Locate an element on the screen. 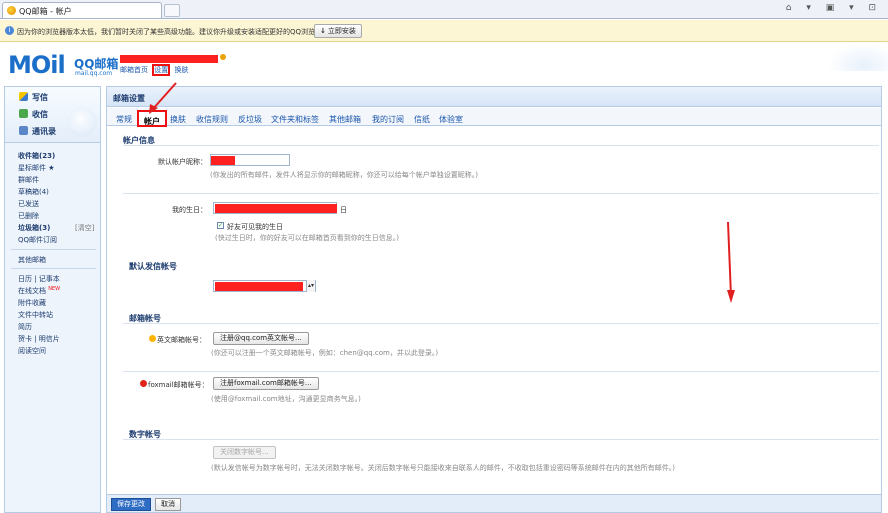 The width and height of the screenshot is (888, 513). arrow-down-scroll is located at coordinates (729, 259).